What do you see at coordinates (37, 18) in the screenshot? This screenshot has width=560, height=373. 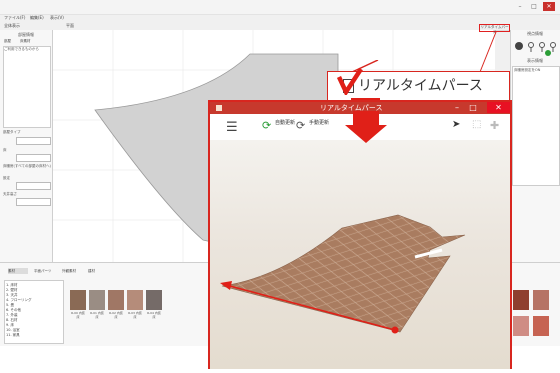 I see `menu-edit: 編集(E)` at bounding box center [37, 18].